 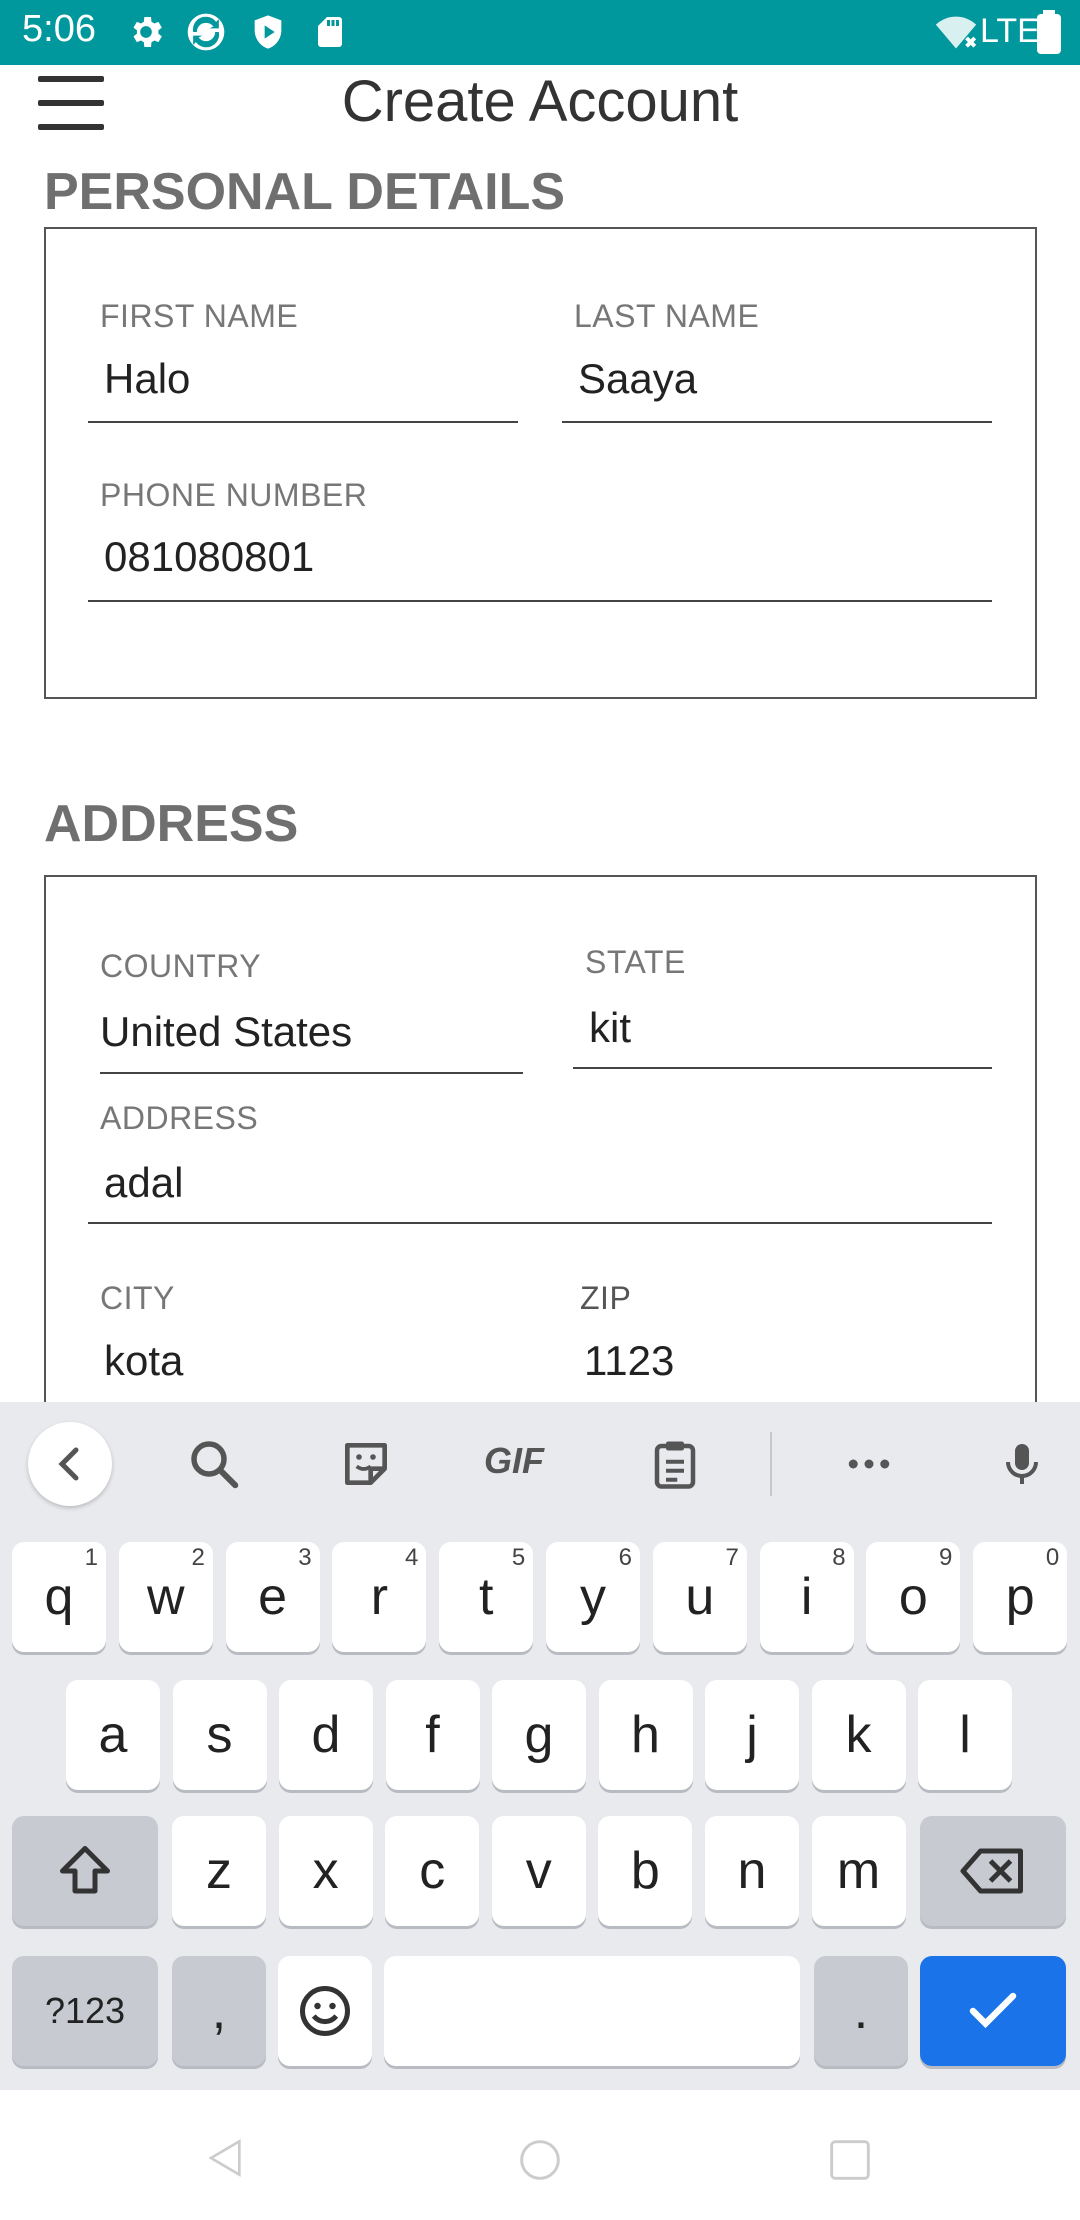 I want to click on key-x-label: x, so click(x=325, y=1871).